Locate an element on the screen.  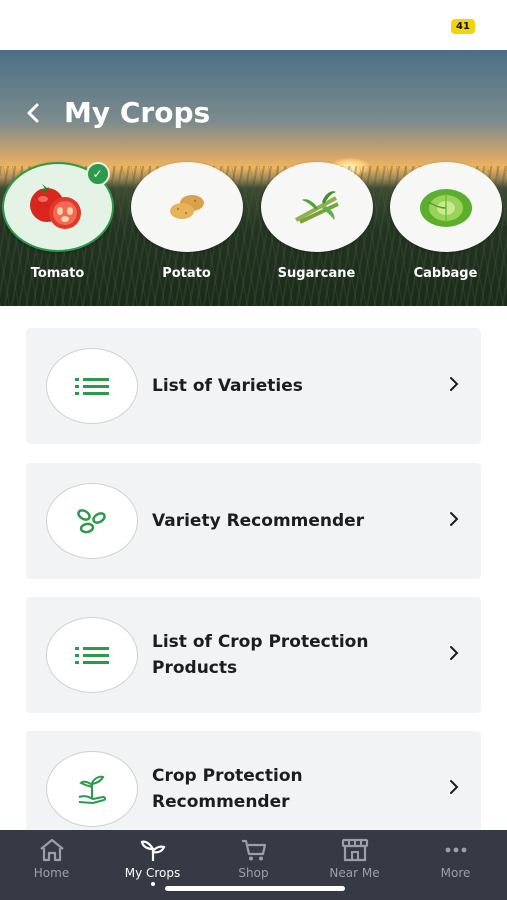
crop-circle: ✓ is located at coordinates (57, 207).